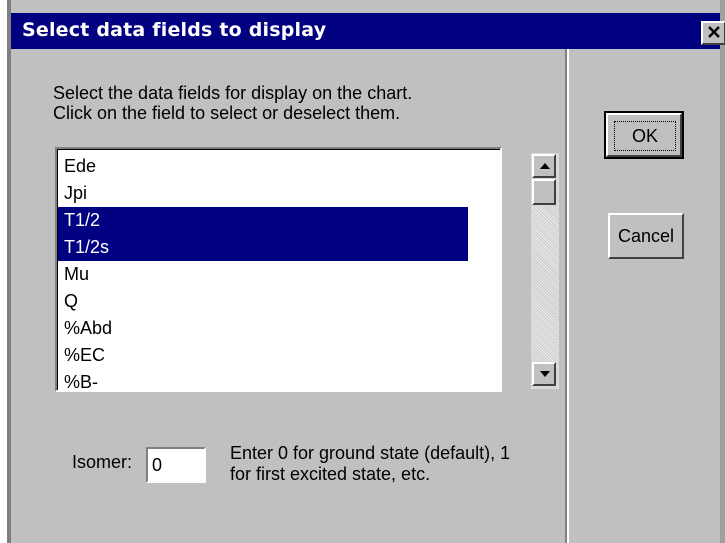 The width and height of the screenshot is (725, 543). I want to click on listbox-scrollbar, so click(545, 271).